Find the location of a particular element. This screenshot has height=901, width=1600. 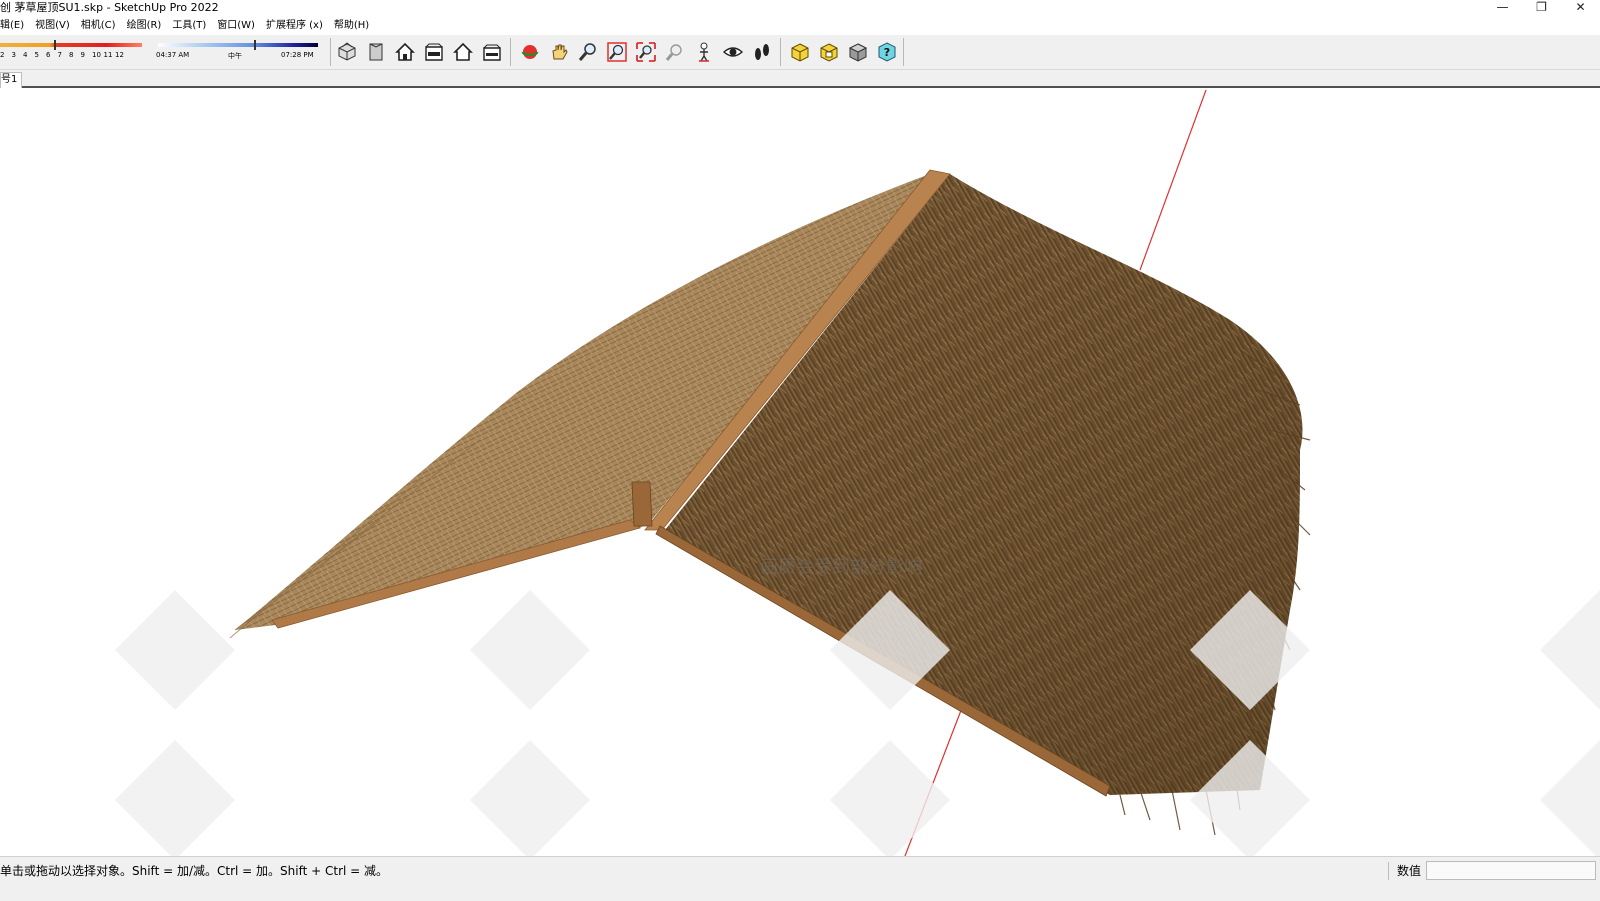

toolbar: 2 3 4 5 6 7 8 9 10 11 12 04:37 AM 中午 07:28 PM is located at coordinates (800, 52).